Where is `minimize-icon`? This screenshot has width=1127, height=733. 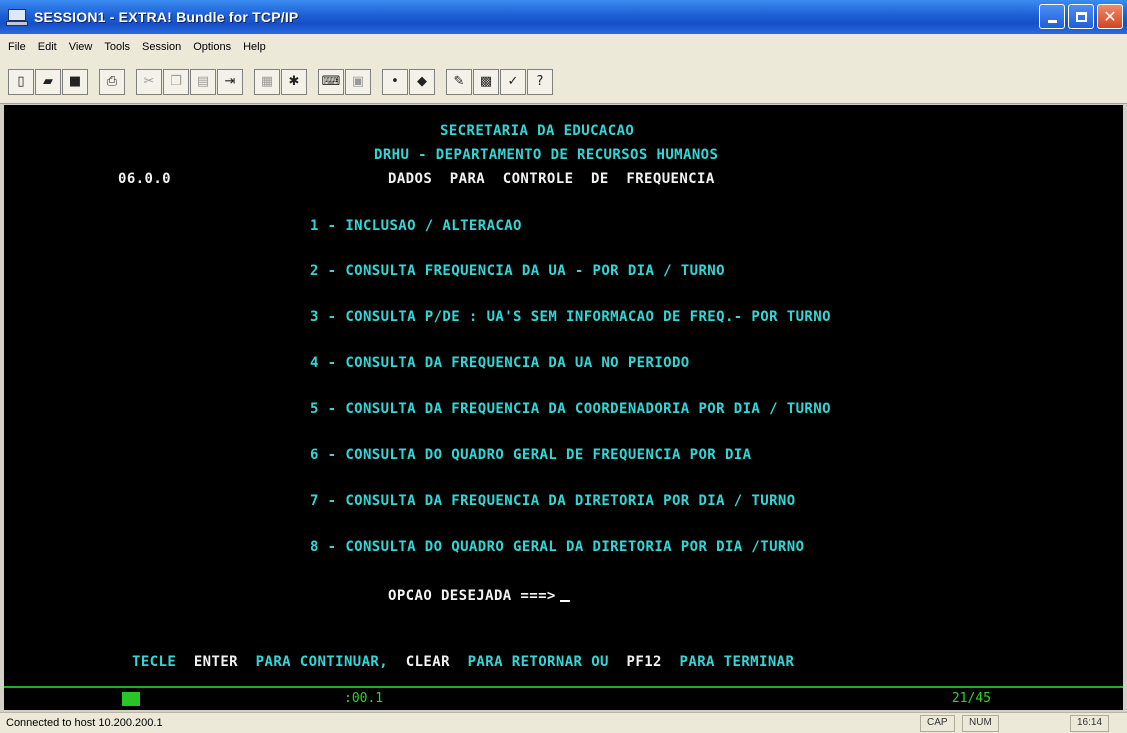
minimize-icon is located at coordinates (1052, 21).